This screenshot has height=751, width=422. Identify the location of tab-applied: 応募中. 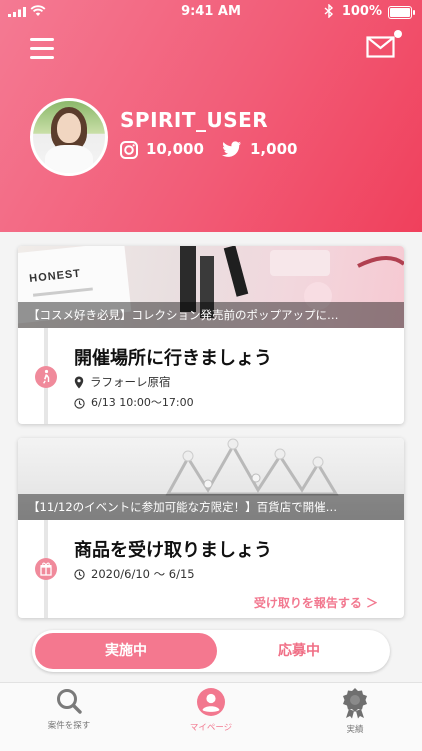
(299, 651).